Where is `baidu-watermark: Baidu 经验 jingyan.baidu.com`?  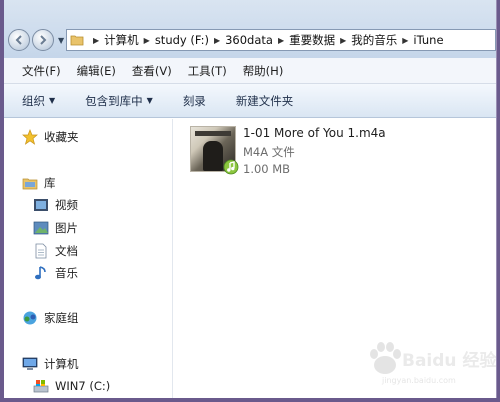
baidu-watermark: Baidu 经验 jingyan.baidu.com is located at coordinates (430, 366).